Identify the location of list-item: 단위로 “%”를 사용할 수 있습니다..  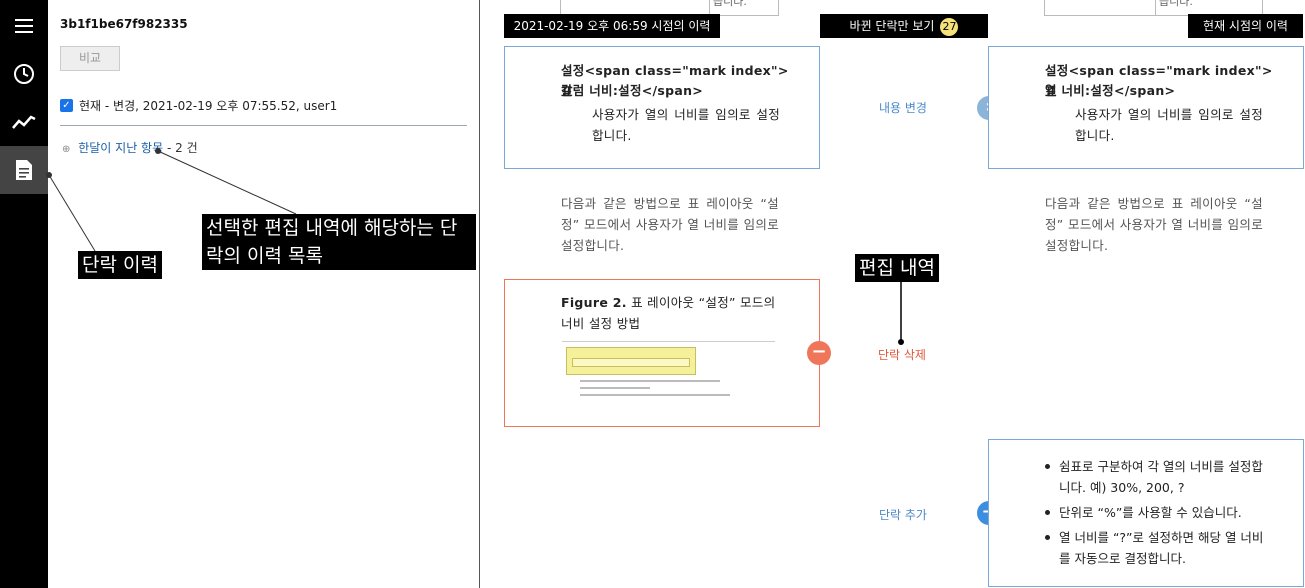
(1154, 512).